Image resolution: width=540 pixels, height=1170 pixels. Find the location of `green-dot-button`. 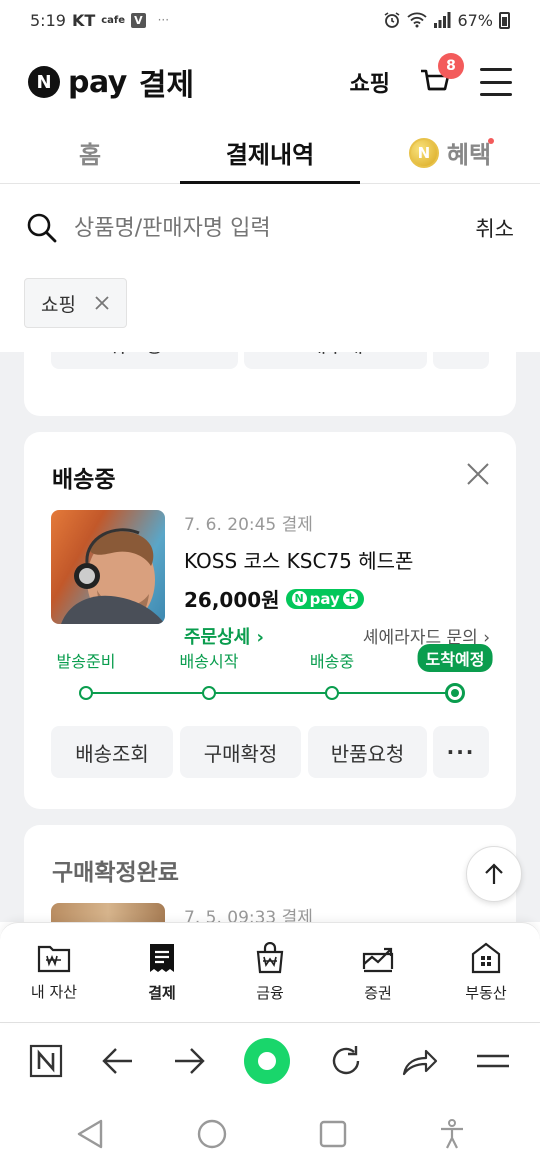

green-dot-button is located at coordinates (266, 1060).